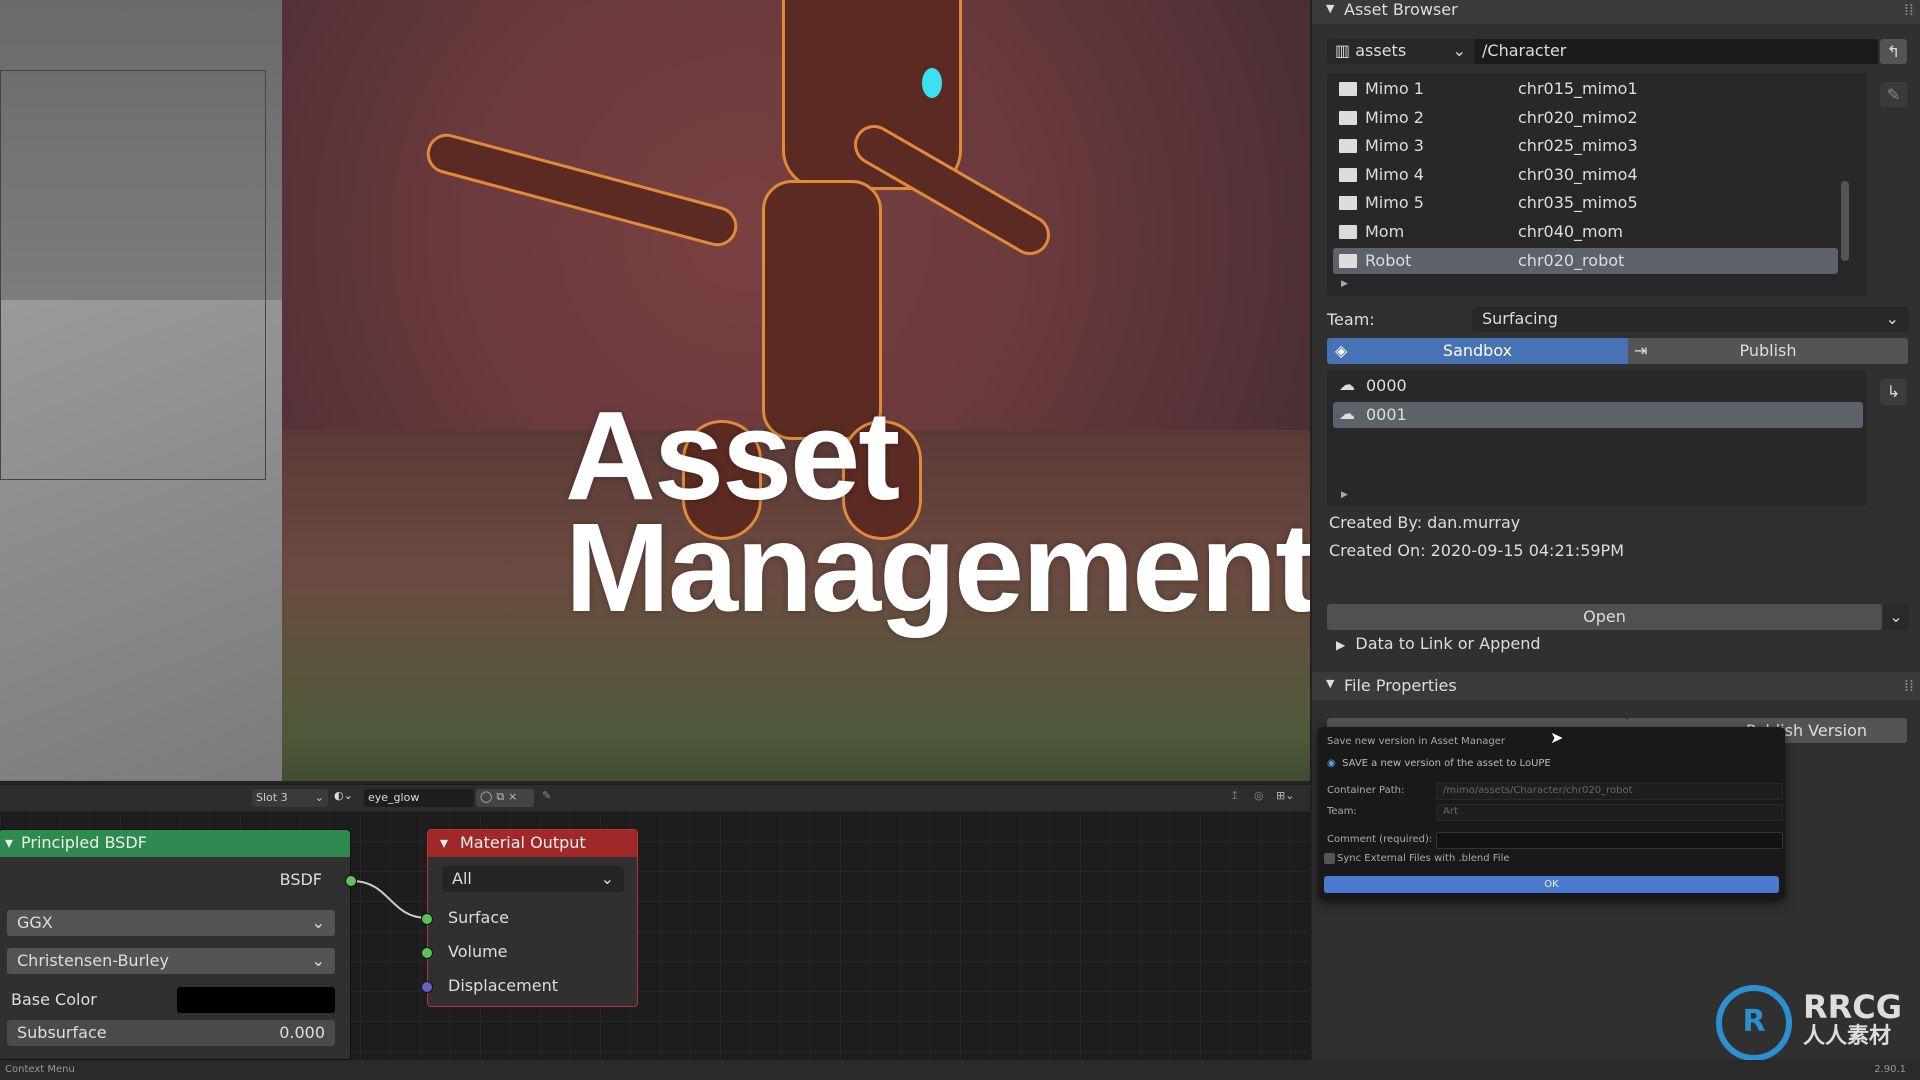  I want to click on asset-name: Mimo 1, so click(1394, 88).